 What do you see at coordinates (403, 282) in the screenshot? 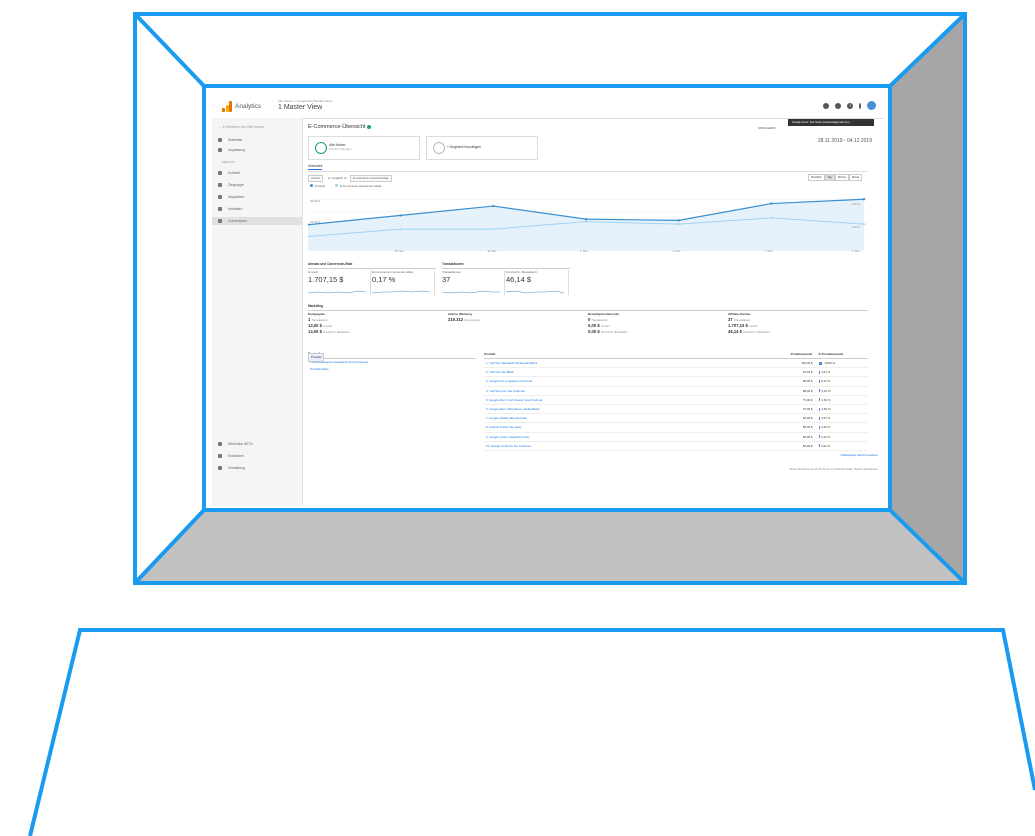
I see `cr-card: E-Commerce-Conversion-Rate 0,17 %` at bounding box center [403, 282].